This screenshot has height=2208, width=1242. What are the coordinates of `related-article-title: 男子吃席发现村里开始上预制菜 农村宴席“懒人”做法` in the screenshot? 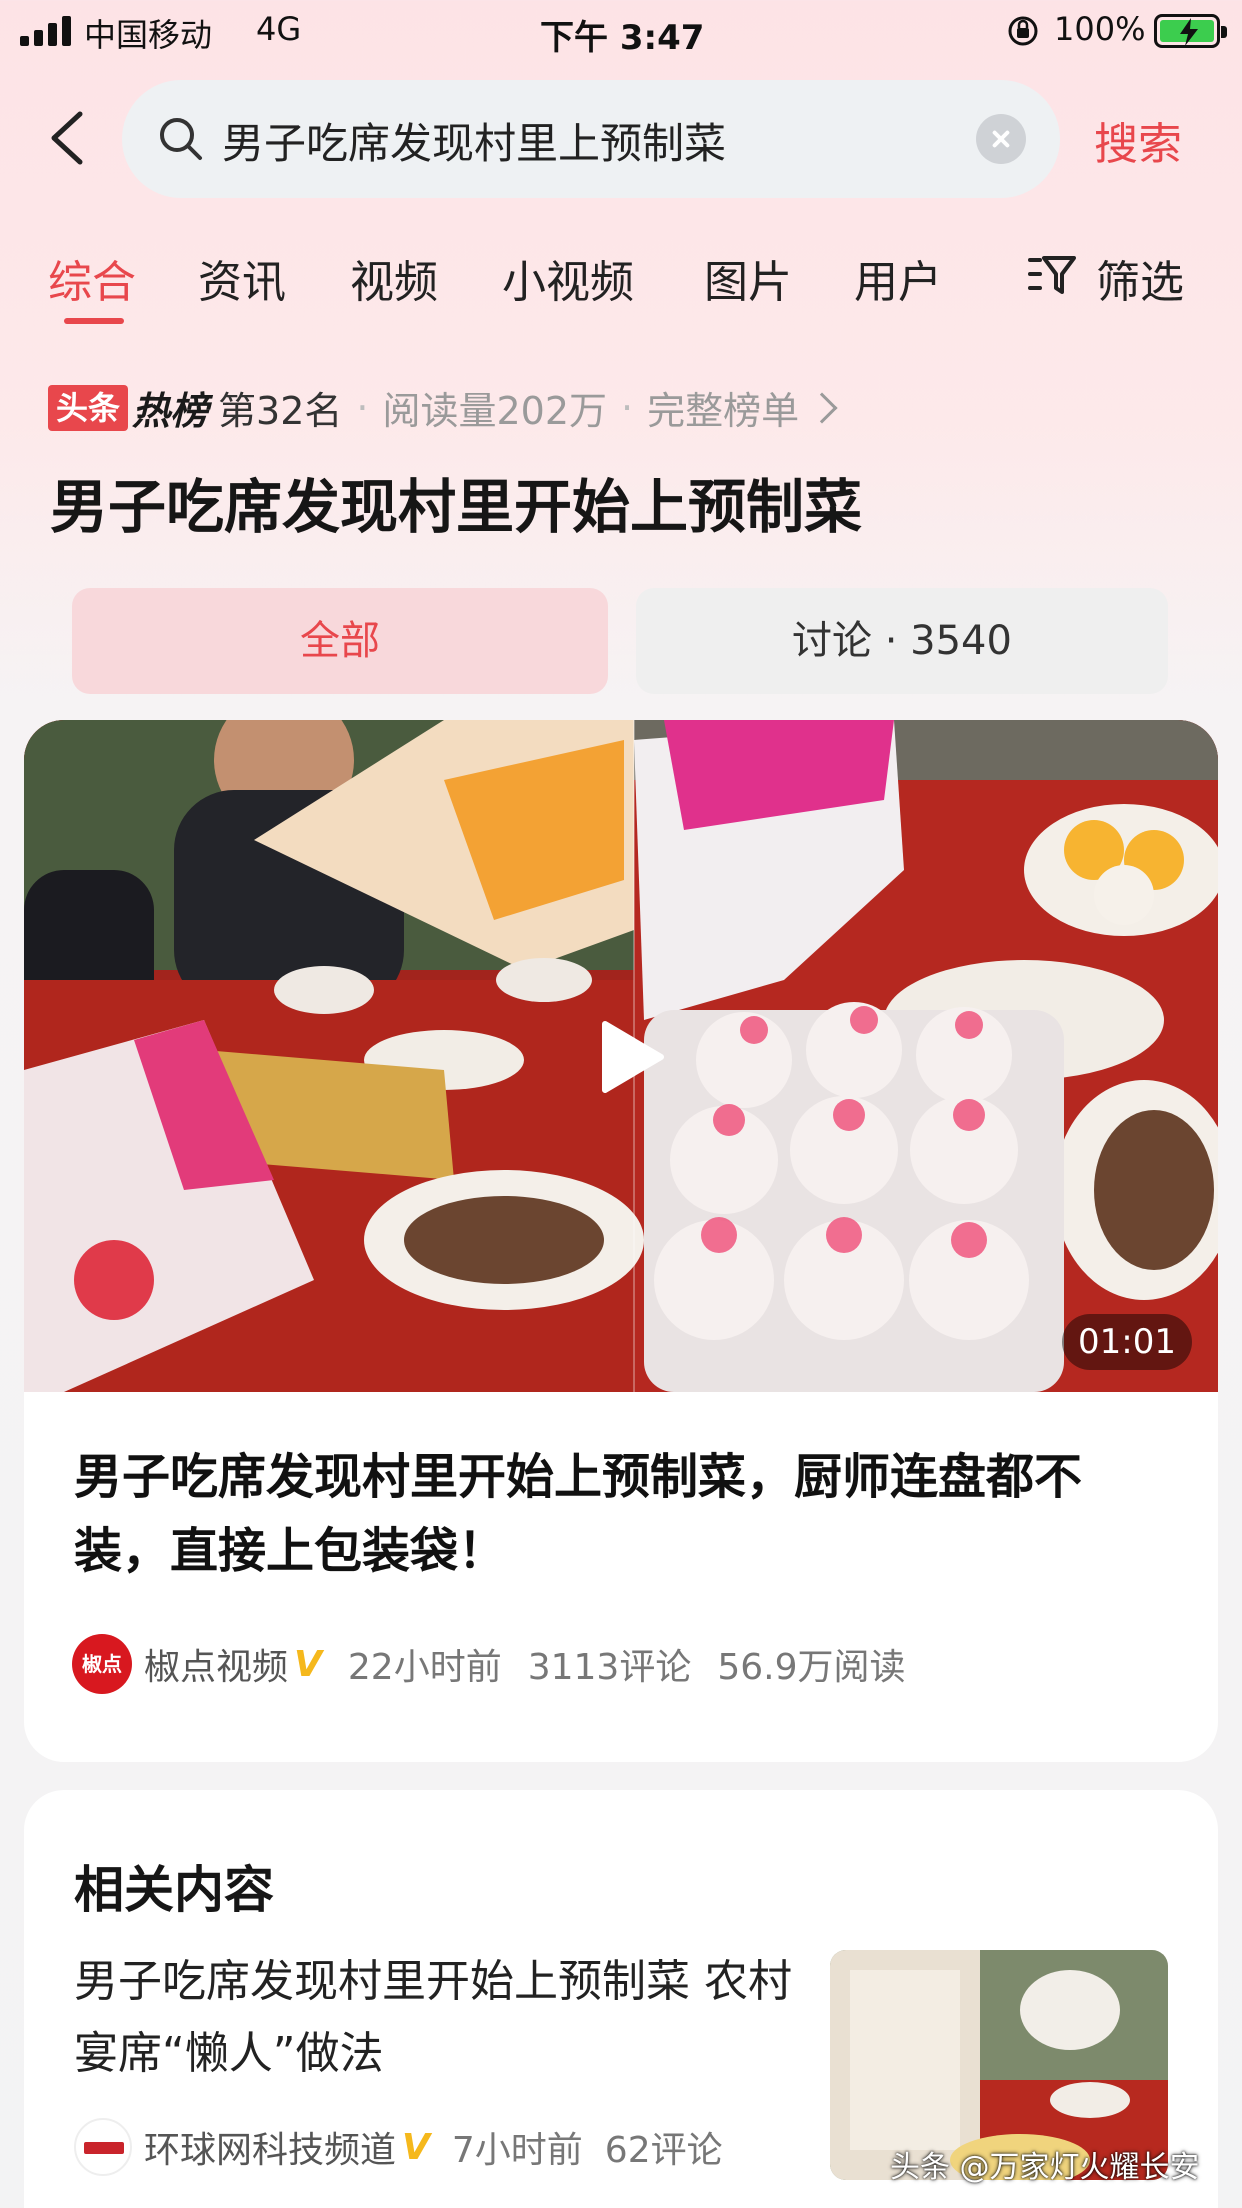 It's located at (434, 2018).